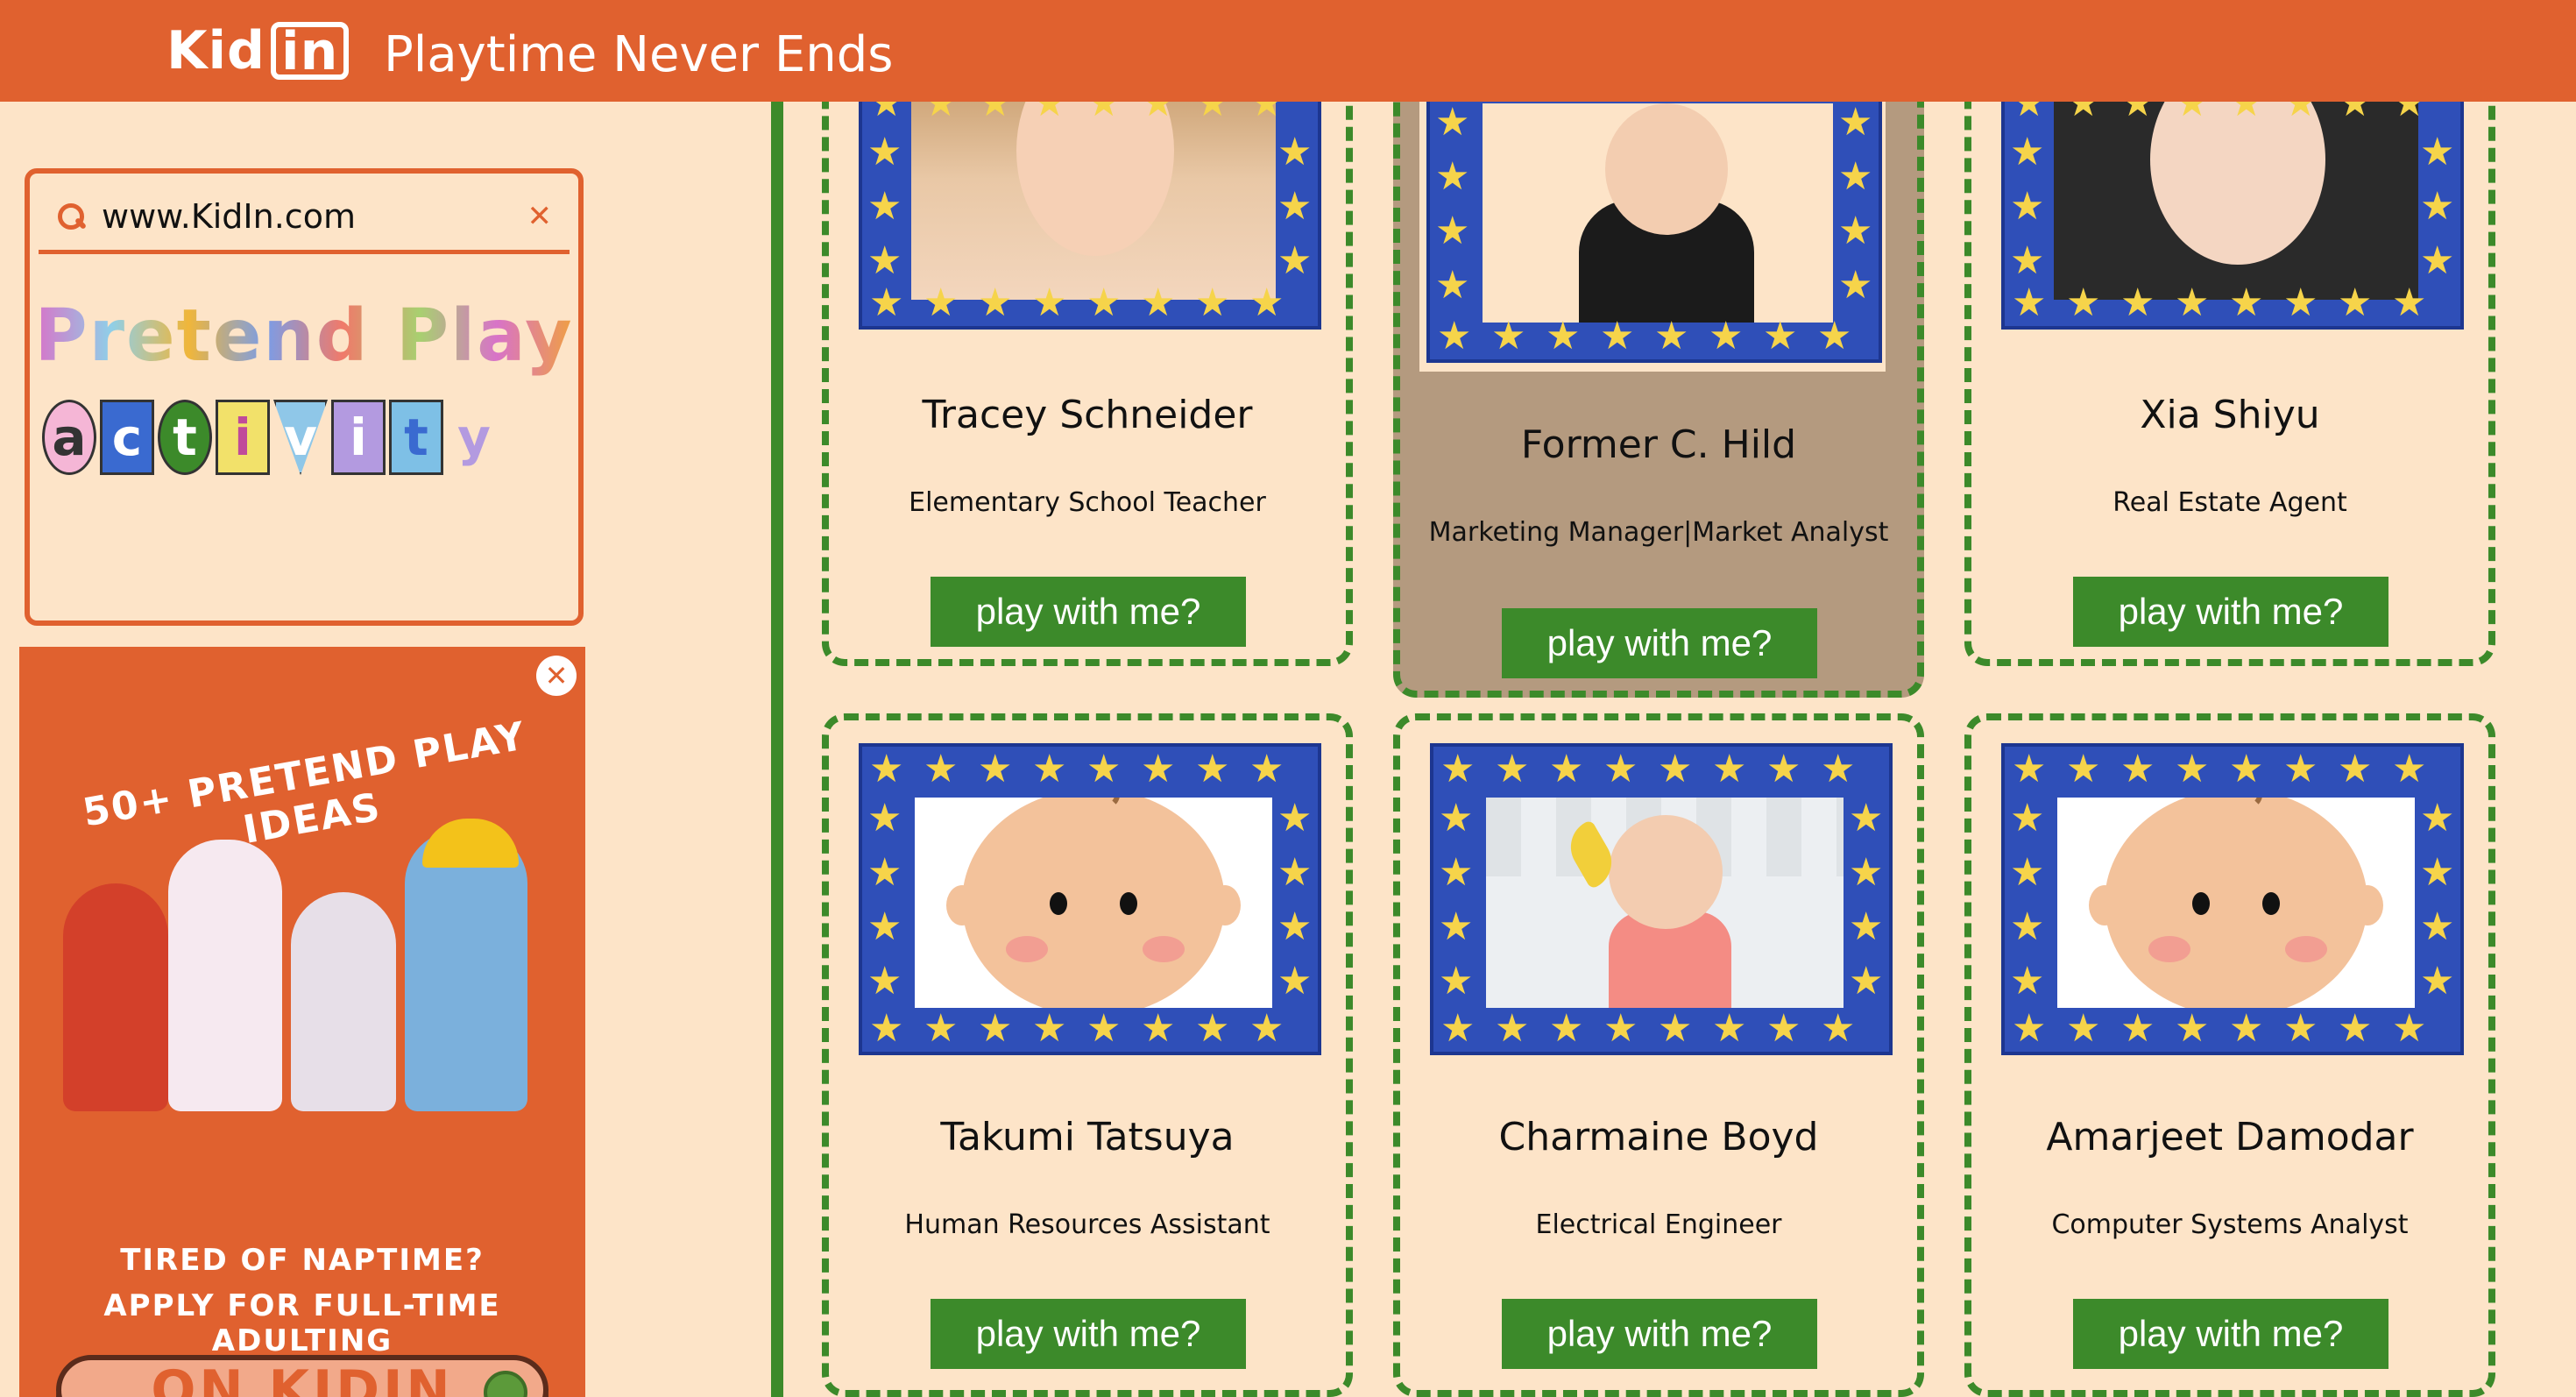  Describe the element at coordinates (2232, 204) in the screenshot. I see `star-frame: ★ ★ ★ ★ ★ ★ ★ ★ ★ ★ ★ ★ ★ ★ ★ ★ ★ ★ ★ ★ ★ ★` at that location.